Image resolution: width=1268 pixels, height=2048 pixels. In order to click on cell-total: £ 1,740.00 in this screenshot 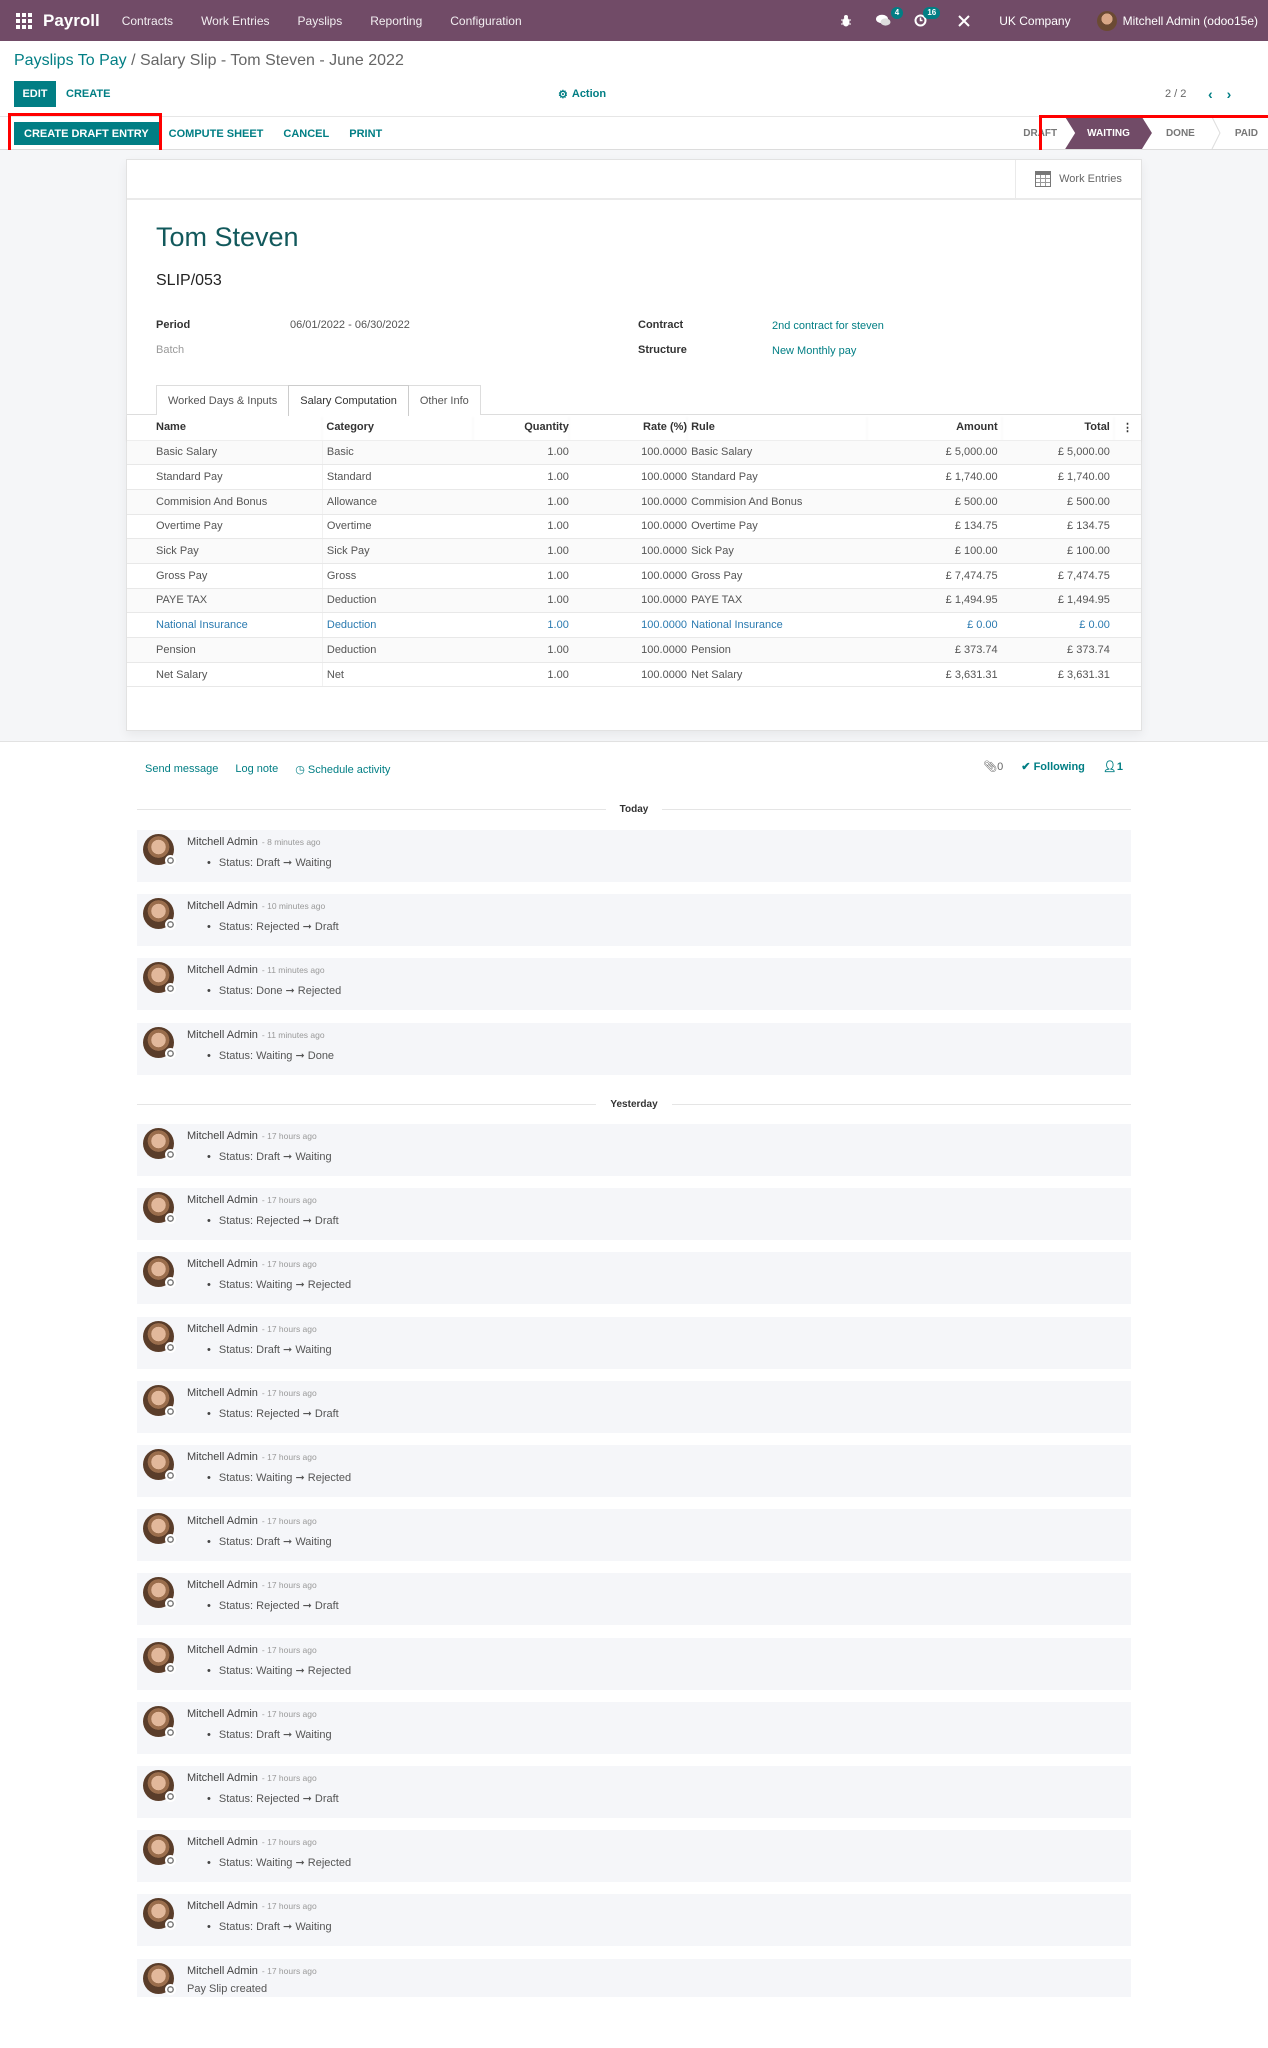, I will do `click(1057, 477)`.